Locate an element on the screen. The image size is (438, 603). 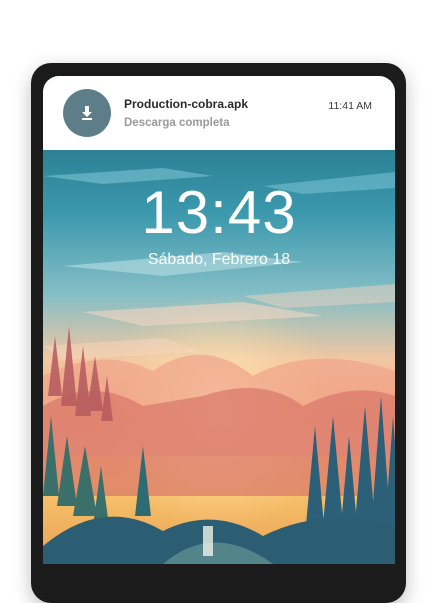
notification-title: Production-cobra.apk is located at coordinates (186, 104).